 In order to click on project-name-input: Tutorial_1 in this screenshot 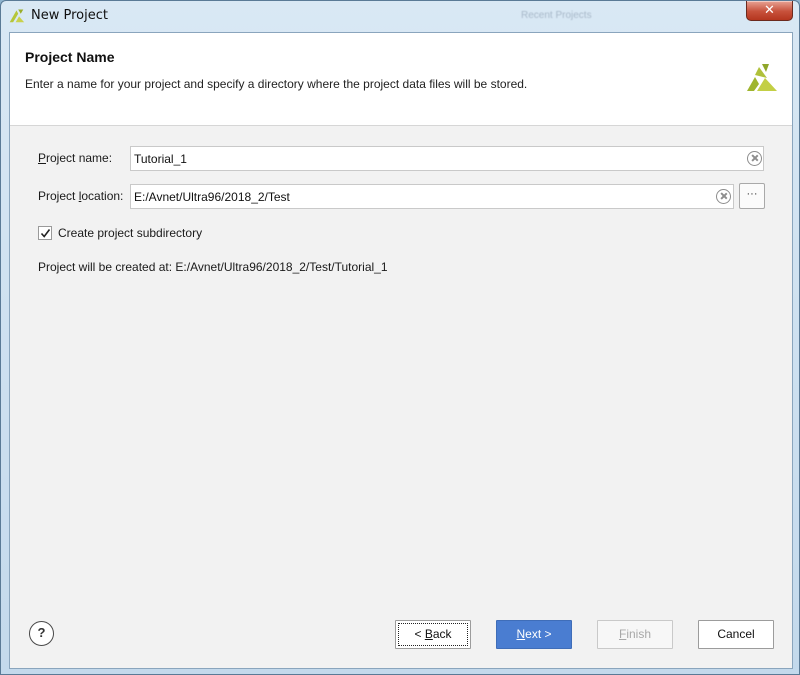, I will do `click(447, 158)`.